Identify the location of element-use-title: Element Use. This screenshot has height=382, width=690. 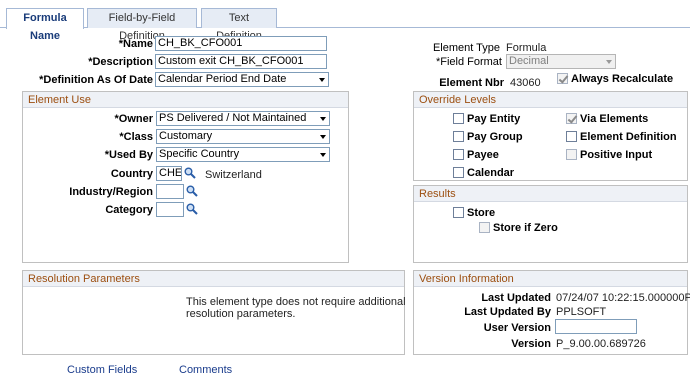
(185, 100).